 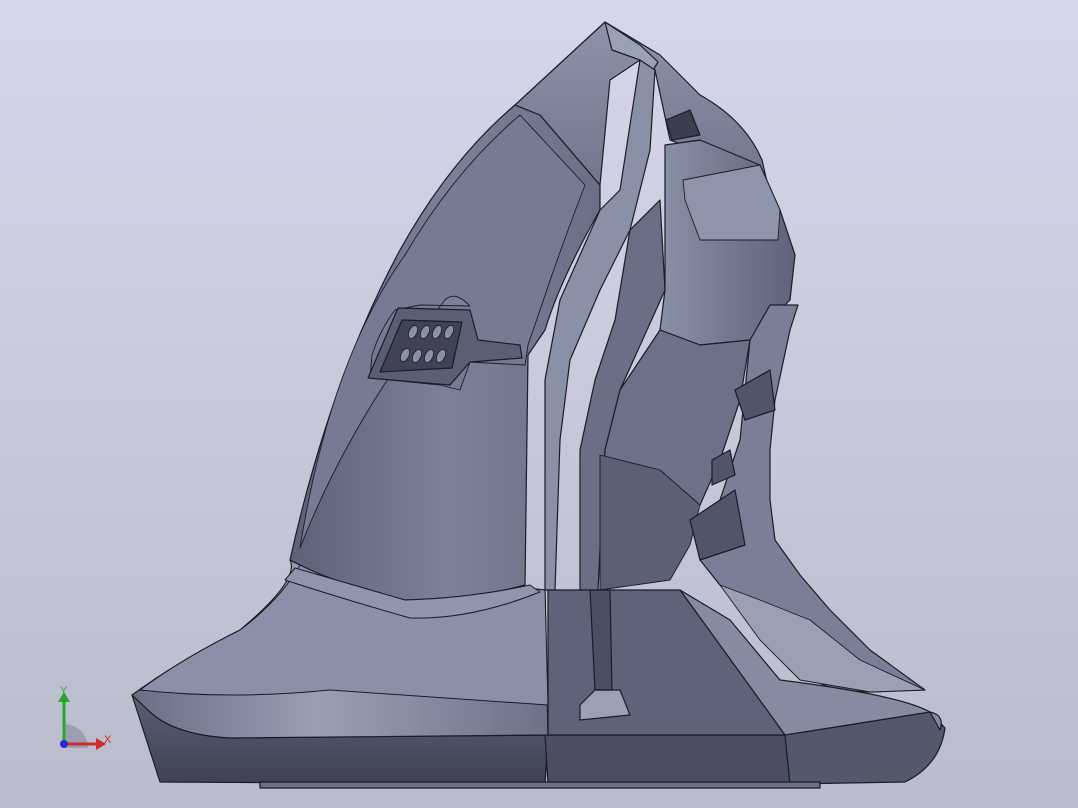 What do you see at coordinates (108, 740) in the screenshot?
I see `x-axis-label: X` at bounding box center [108, 740].